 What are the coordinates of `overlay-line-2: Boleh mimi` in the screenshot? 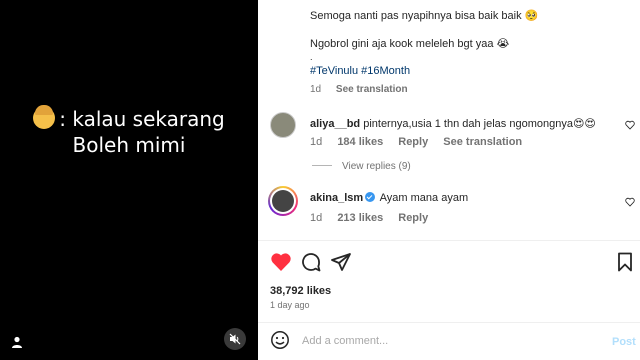 It's located at (129, 145).